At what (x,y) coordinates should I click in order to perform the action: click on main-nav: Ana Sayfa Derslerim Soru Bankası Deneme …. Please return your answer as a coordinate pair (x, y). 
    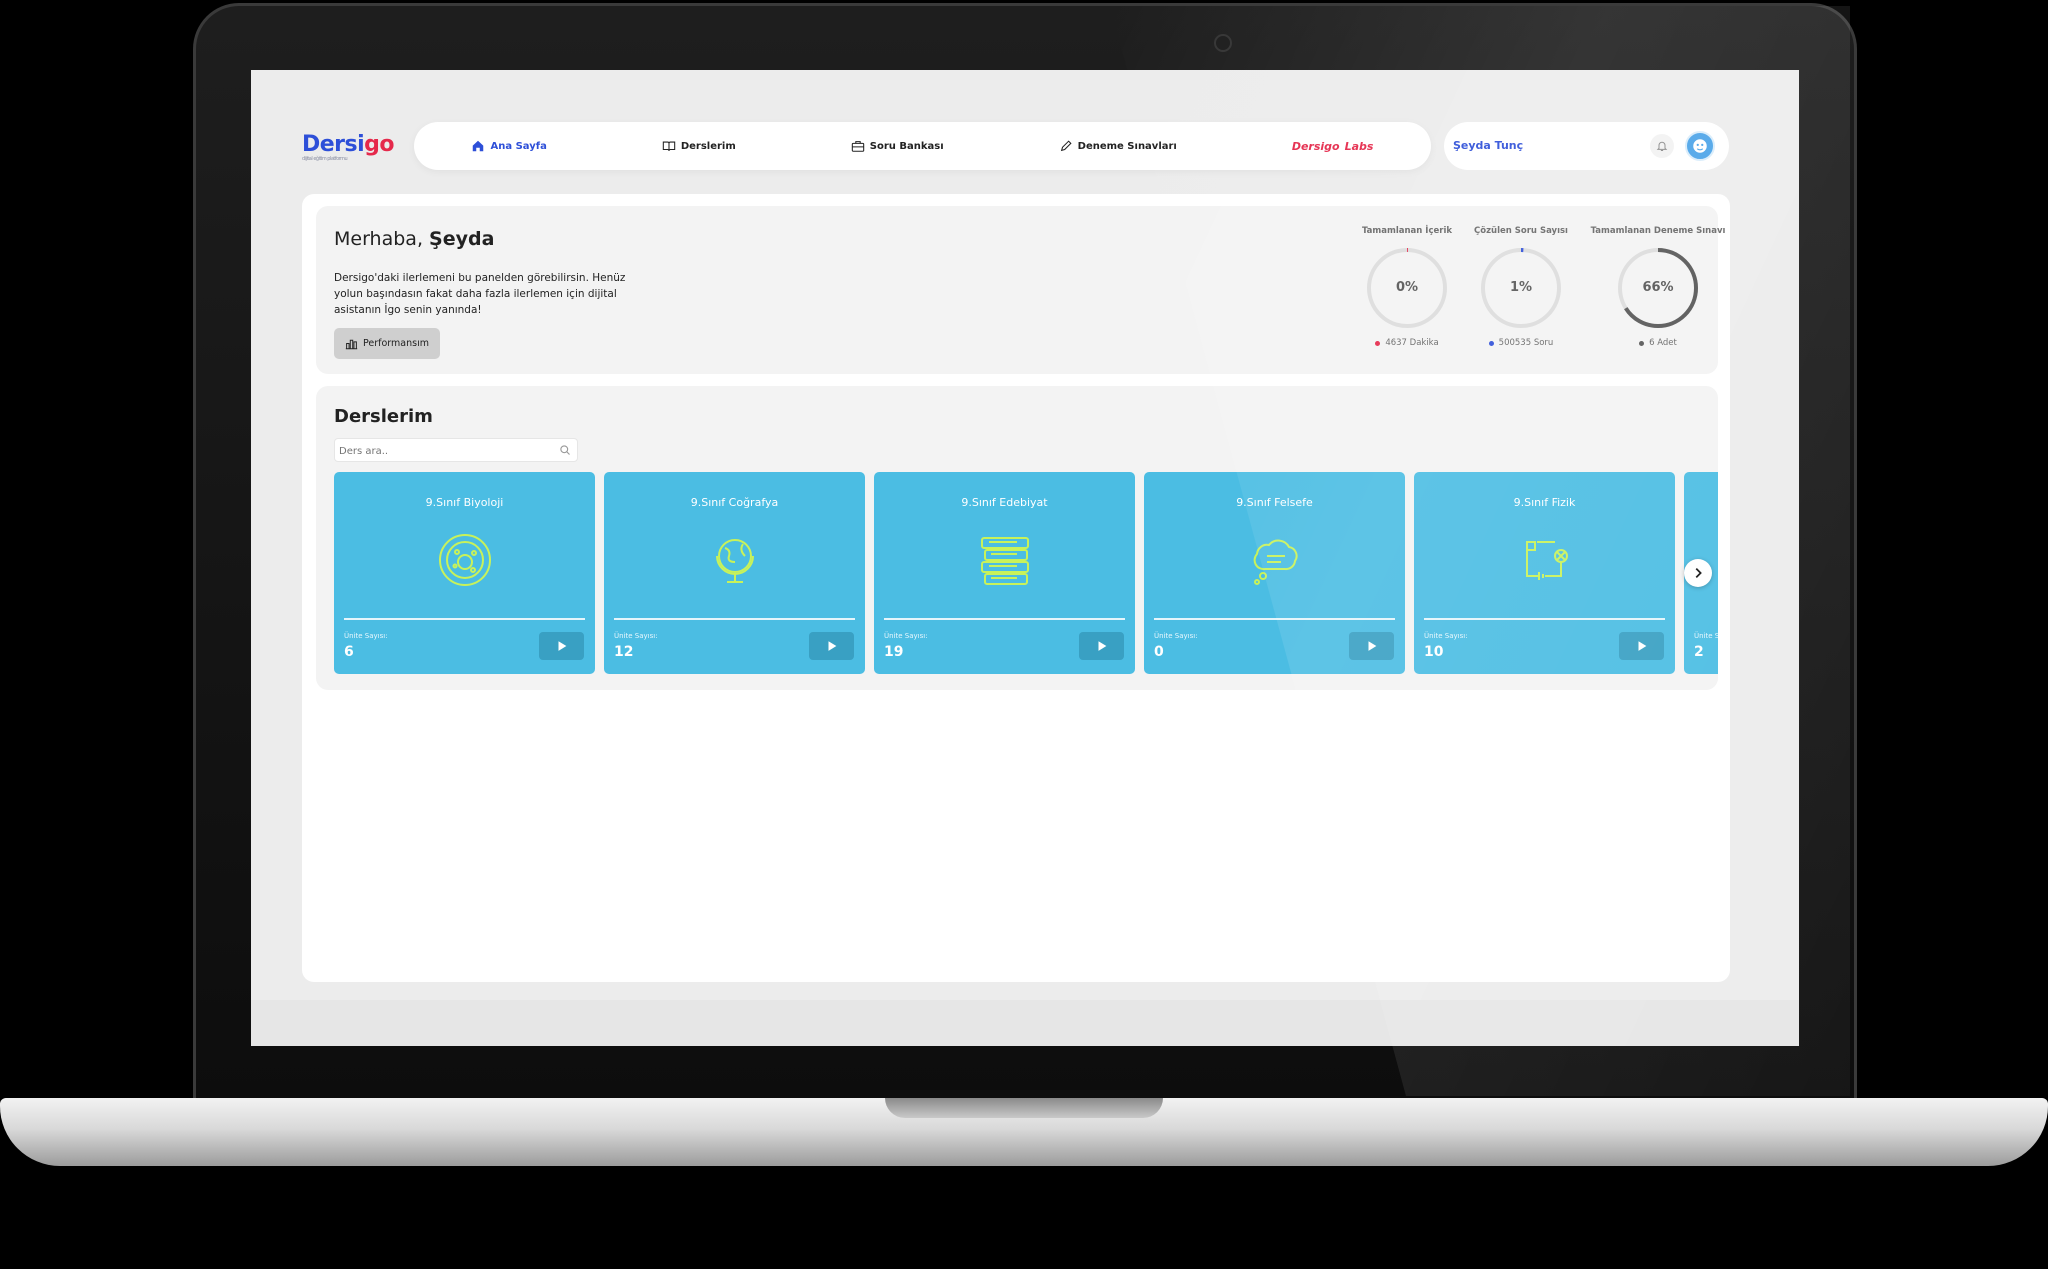
    Looking at the image, I should click on (922, 146).